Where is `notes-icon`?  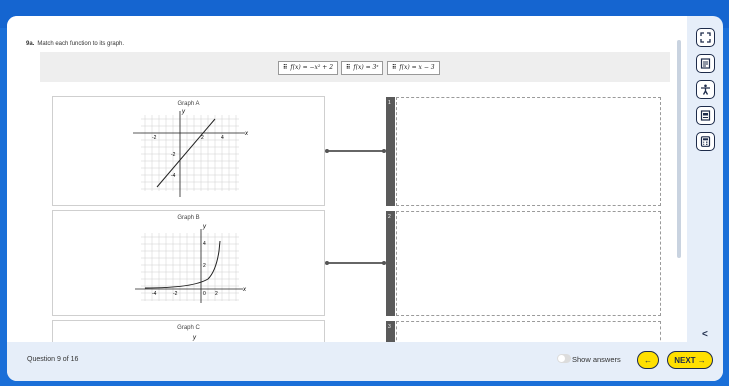
notes-icon is located at coordinates (705, 63).